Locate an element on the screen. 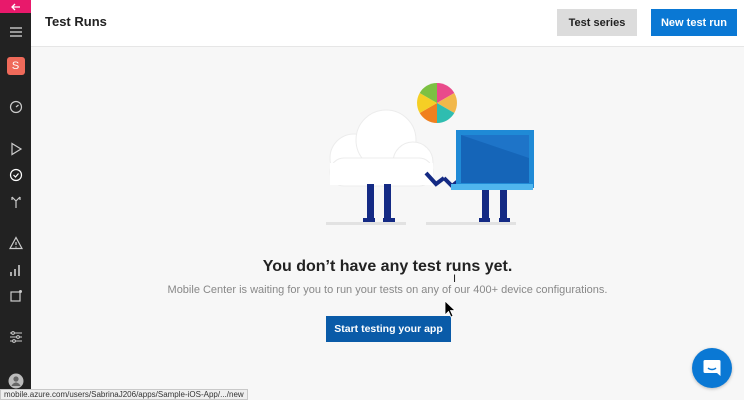  pie-chart-balloon is located at coordinates (437, 103).